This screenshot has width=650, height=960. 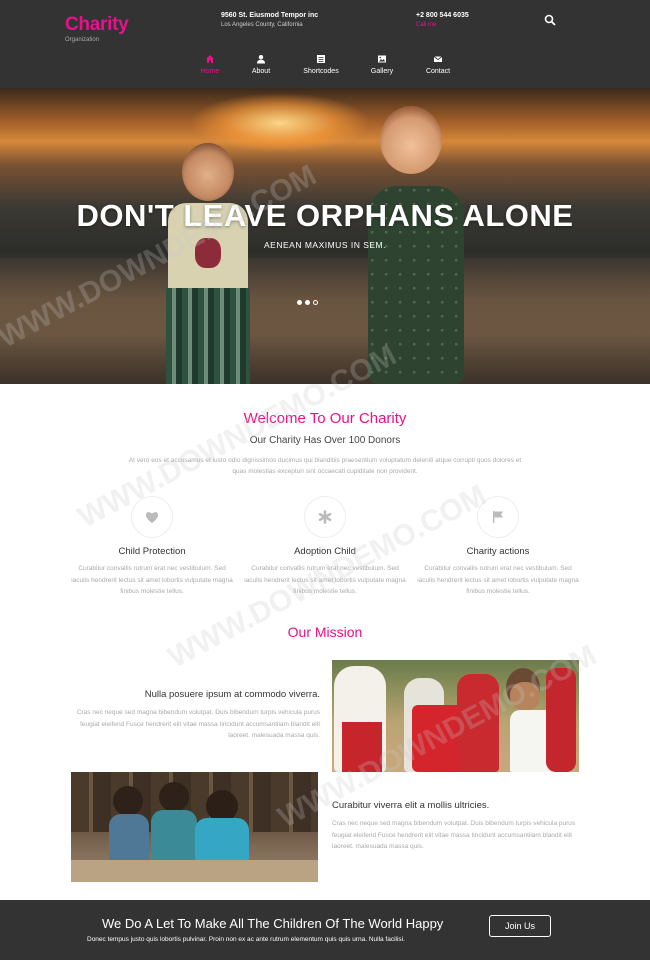 What do you see at coordinates (325, 551) in the screenshot?
I see `feature-title: Adoption Child` at bounding box center [325, 551].